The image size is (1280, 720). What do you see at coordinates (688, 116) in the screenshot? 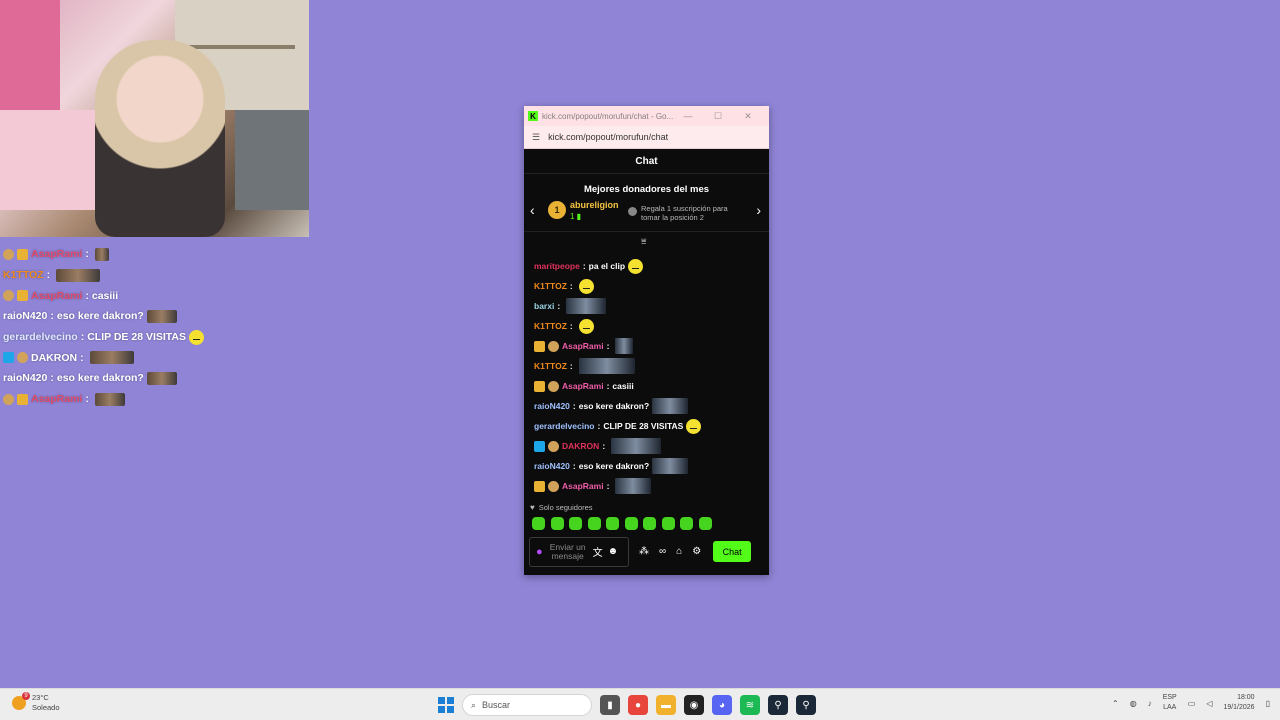
I see `minimize-button: —` at bounding box center [688, 116].